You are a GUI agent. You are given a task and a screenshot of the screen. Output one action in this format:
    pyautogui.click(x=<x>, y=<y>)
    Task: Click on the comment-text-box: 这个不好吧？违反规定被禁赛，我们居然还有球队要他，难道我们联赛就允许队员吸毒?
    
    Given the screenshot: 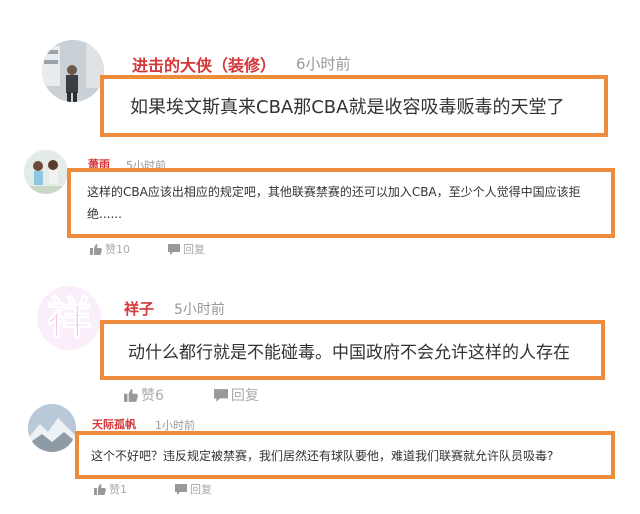 What is the action you would take?
    pyautogui.click(x=345, y=455)
    